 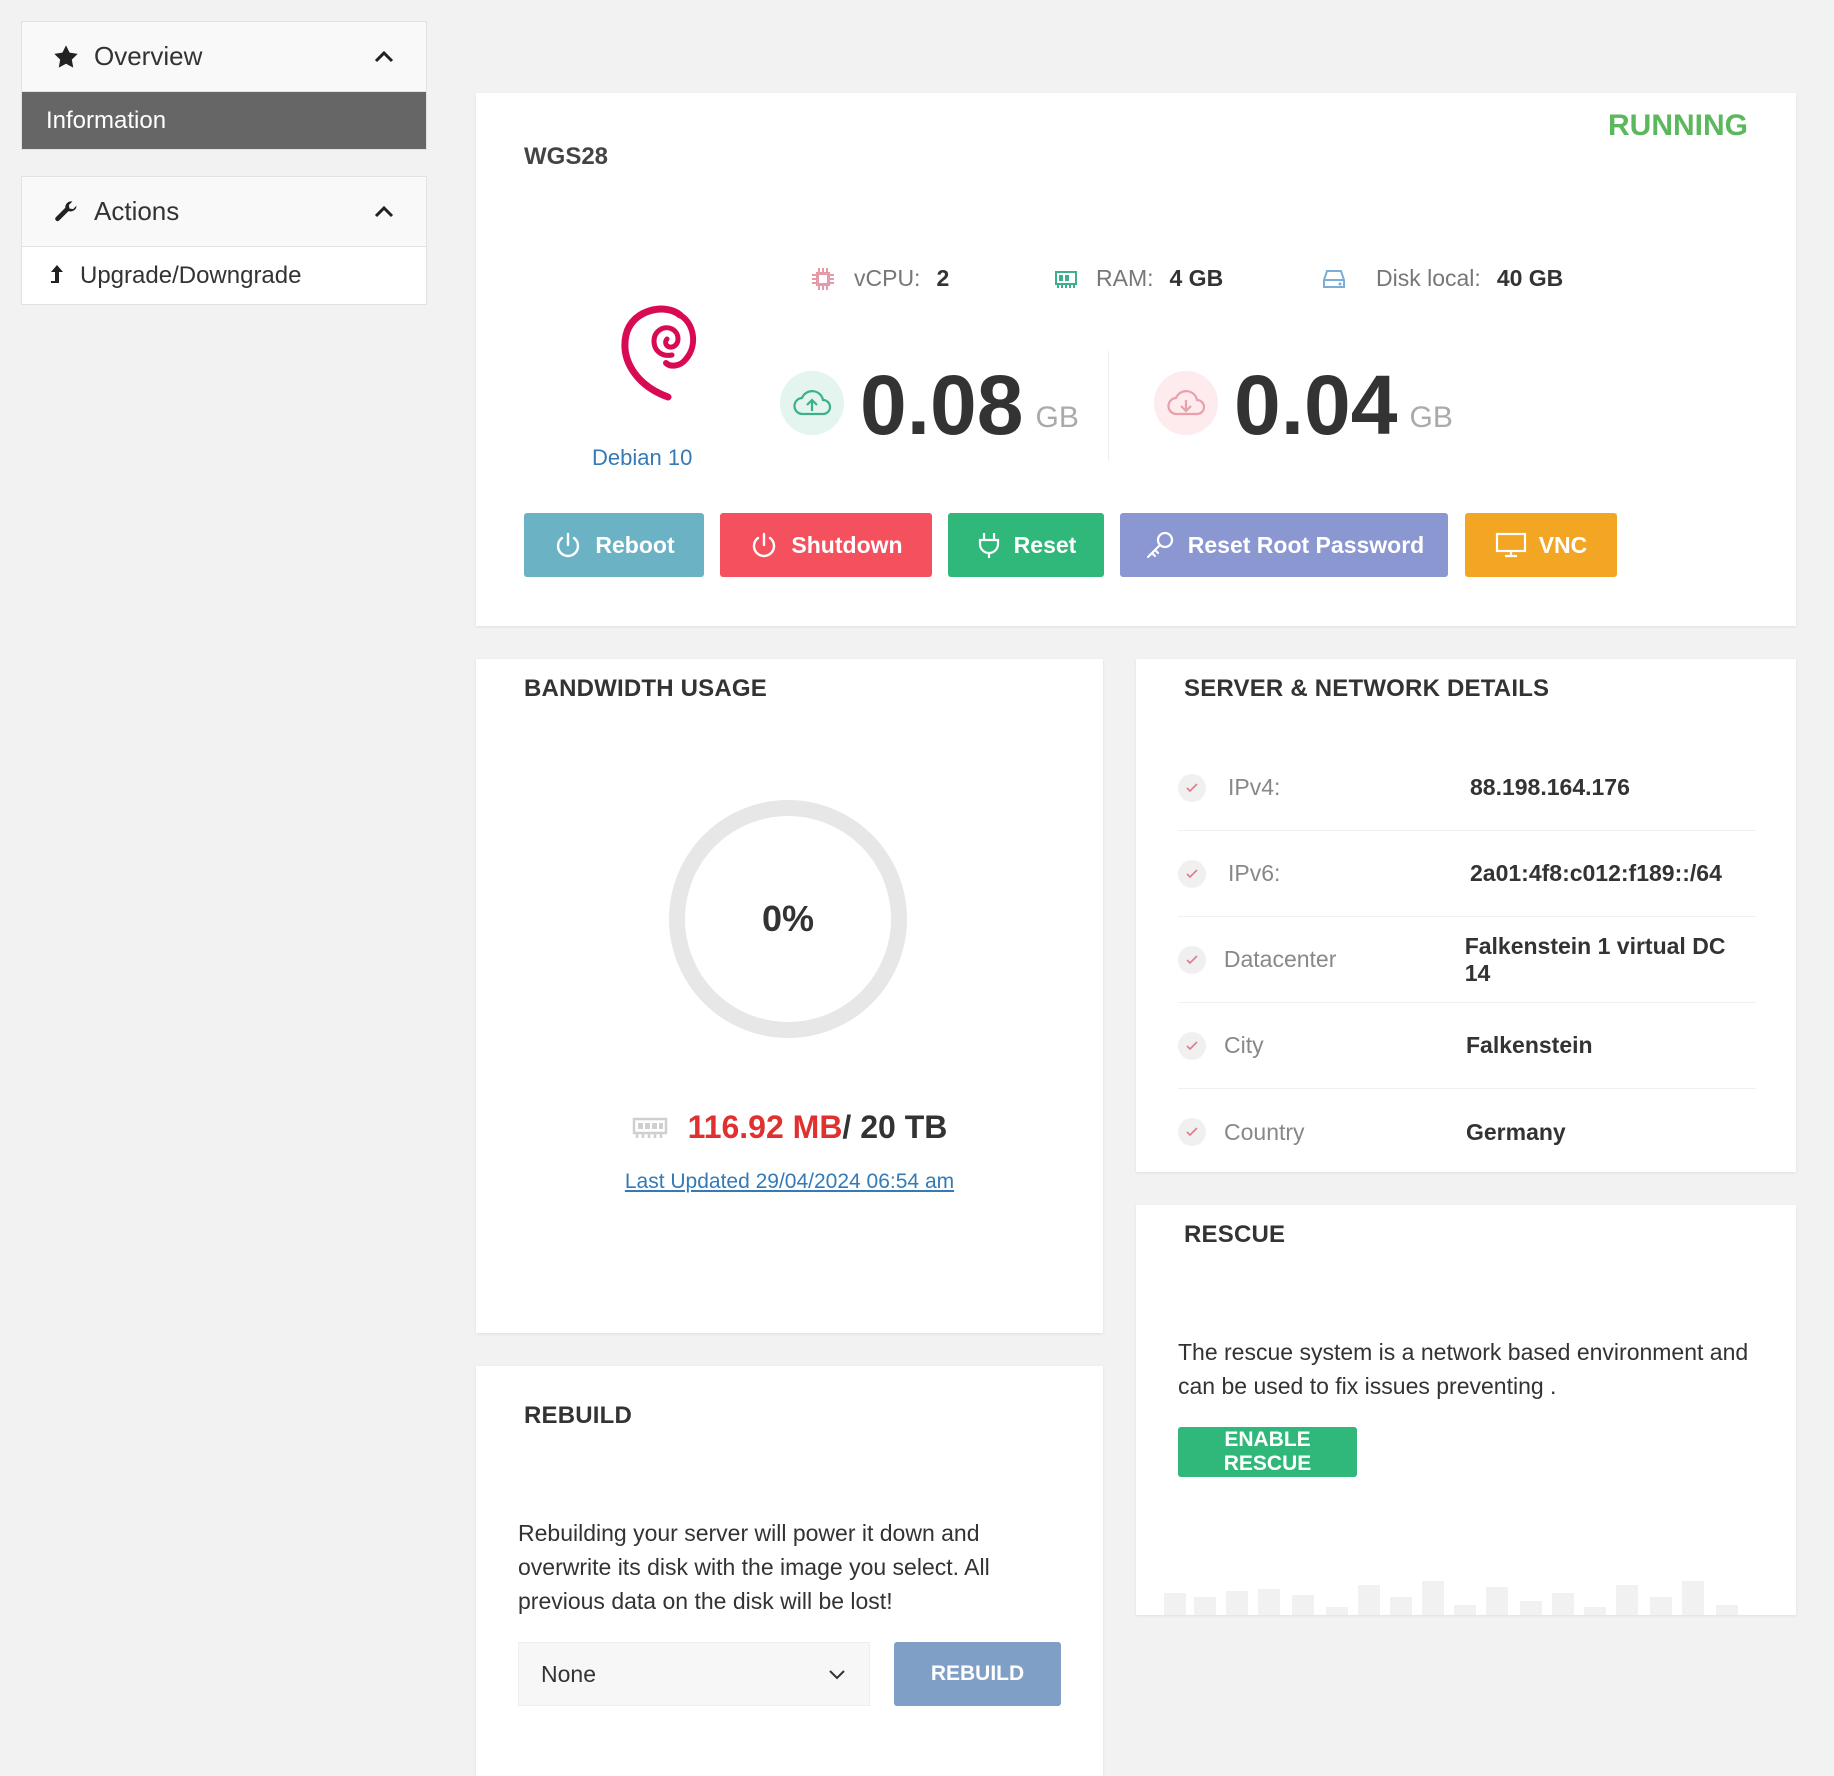 What do you see at coordinates (788, 918) in the screenshot?
I see `bandwidth-percent: 0%` at bounding box center [788, 918].